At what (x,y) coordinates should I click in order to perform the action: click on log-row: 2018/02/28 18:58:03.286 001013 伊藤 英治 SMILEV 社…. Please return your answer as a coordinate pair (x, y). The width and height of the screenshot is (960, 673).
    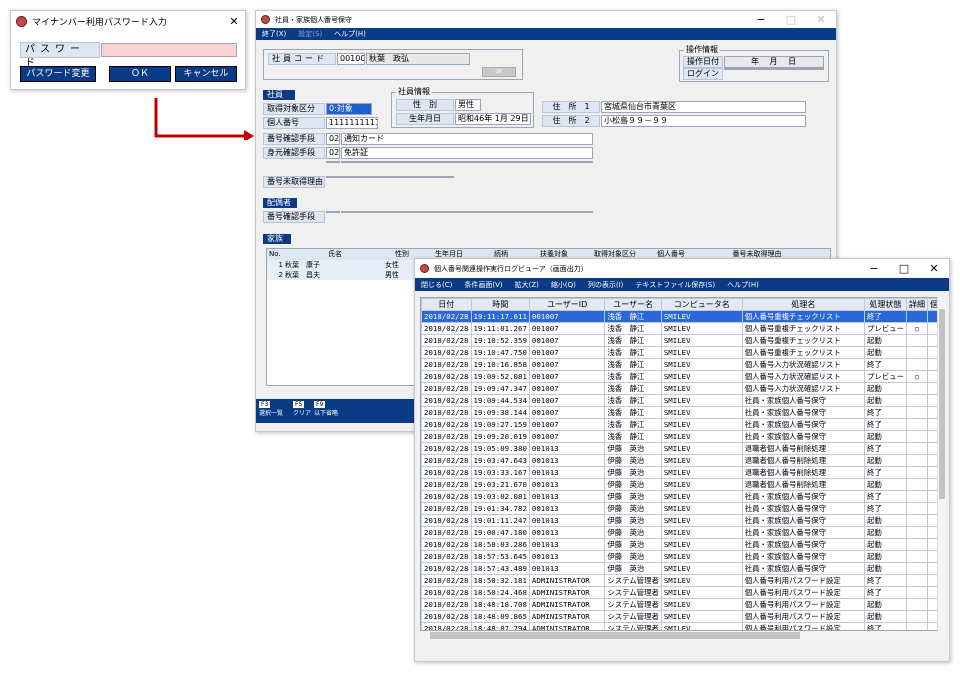
    Looking at the image, I should click on (681, 544).